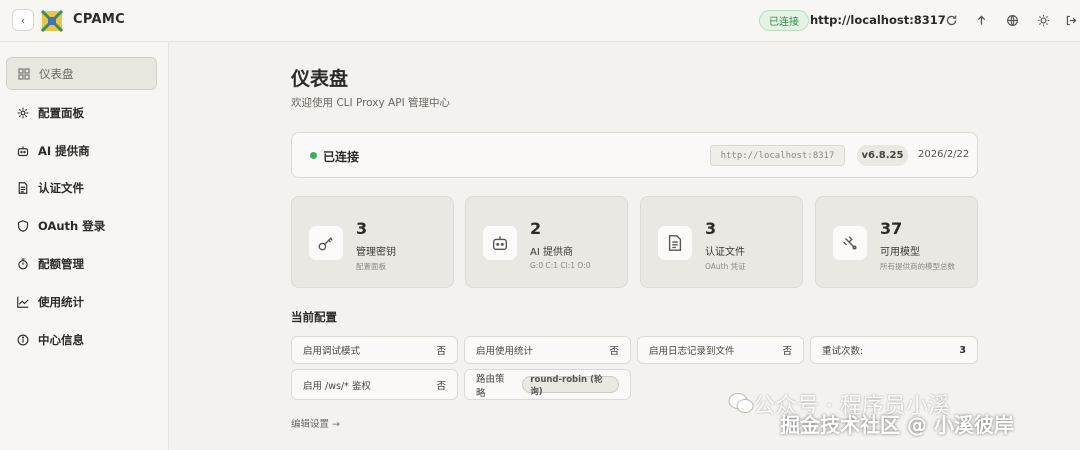  Describe the element at coordinates (725, 266) in the screenshot. I see `stat-subtext: OAuth 凭证` at that location.